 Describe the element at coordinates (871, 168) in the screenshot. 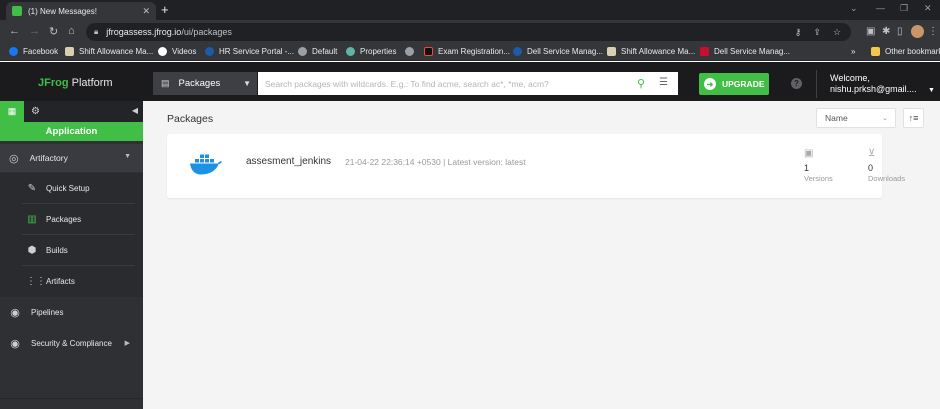

I see `downloads-count: 0` at that location.